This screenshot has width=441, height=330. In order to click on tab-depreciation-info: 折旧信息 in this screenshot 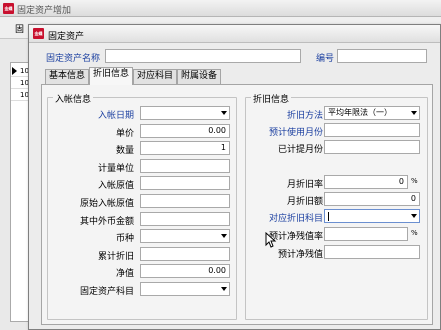, I will do `click(111, 76)`.